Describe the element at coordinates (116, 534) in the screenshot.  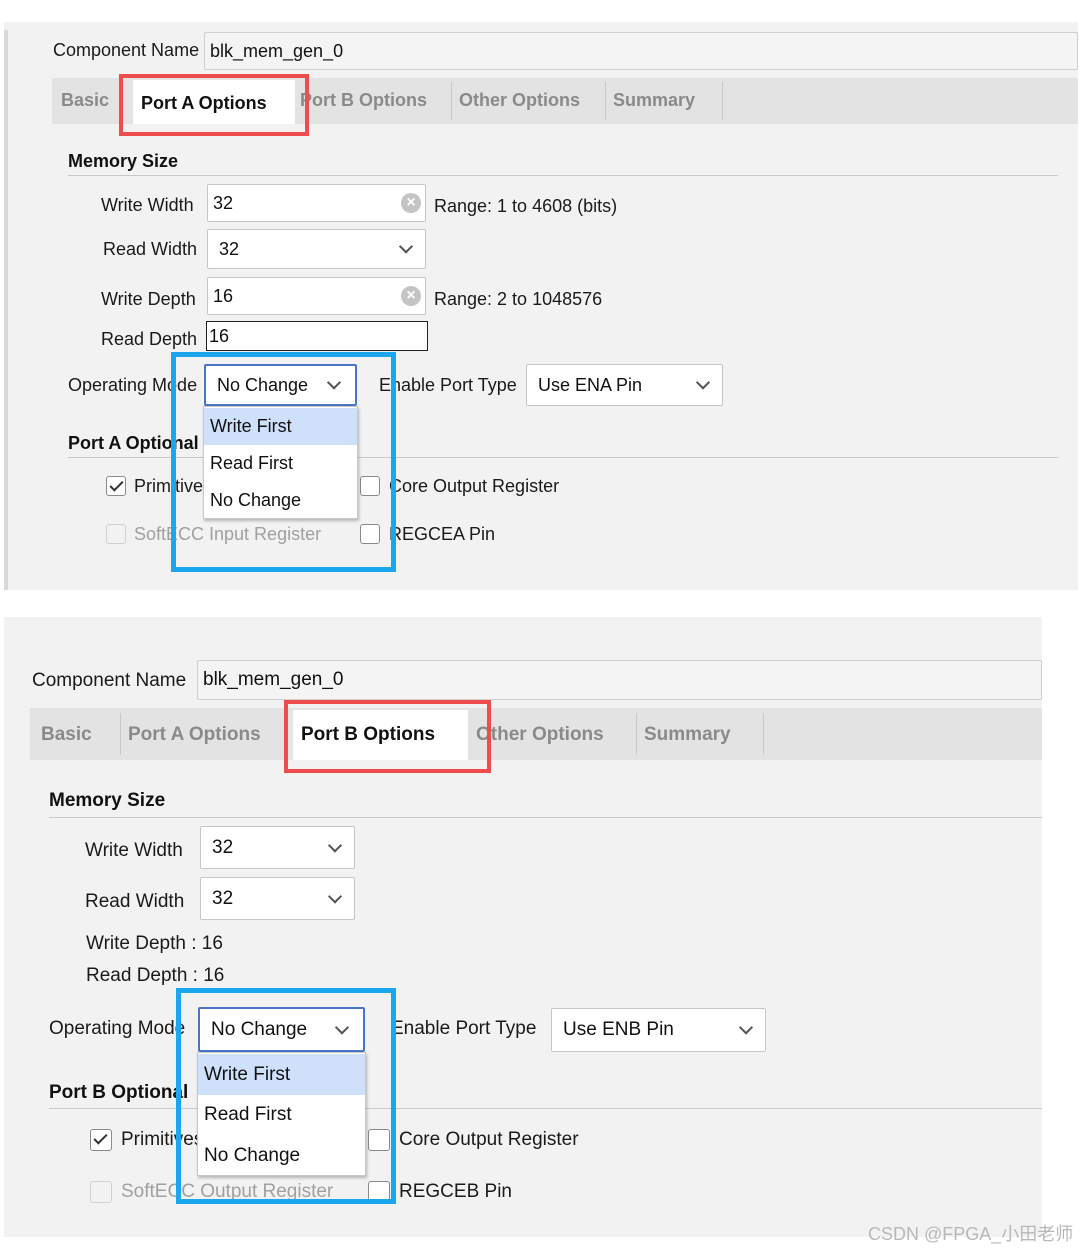
I see `top-softecc-checkbox` at that location.